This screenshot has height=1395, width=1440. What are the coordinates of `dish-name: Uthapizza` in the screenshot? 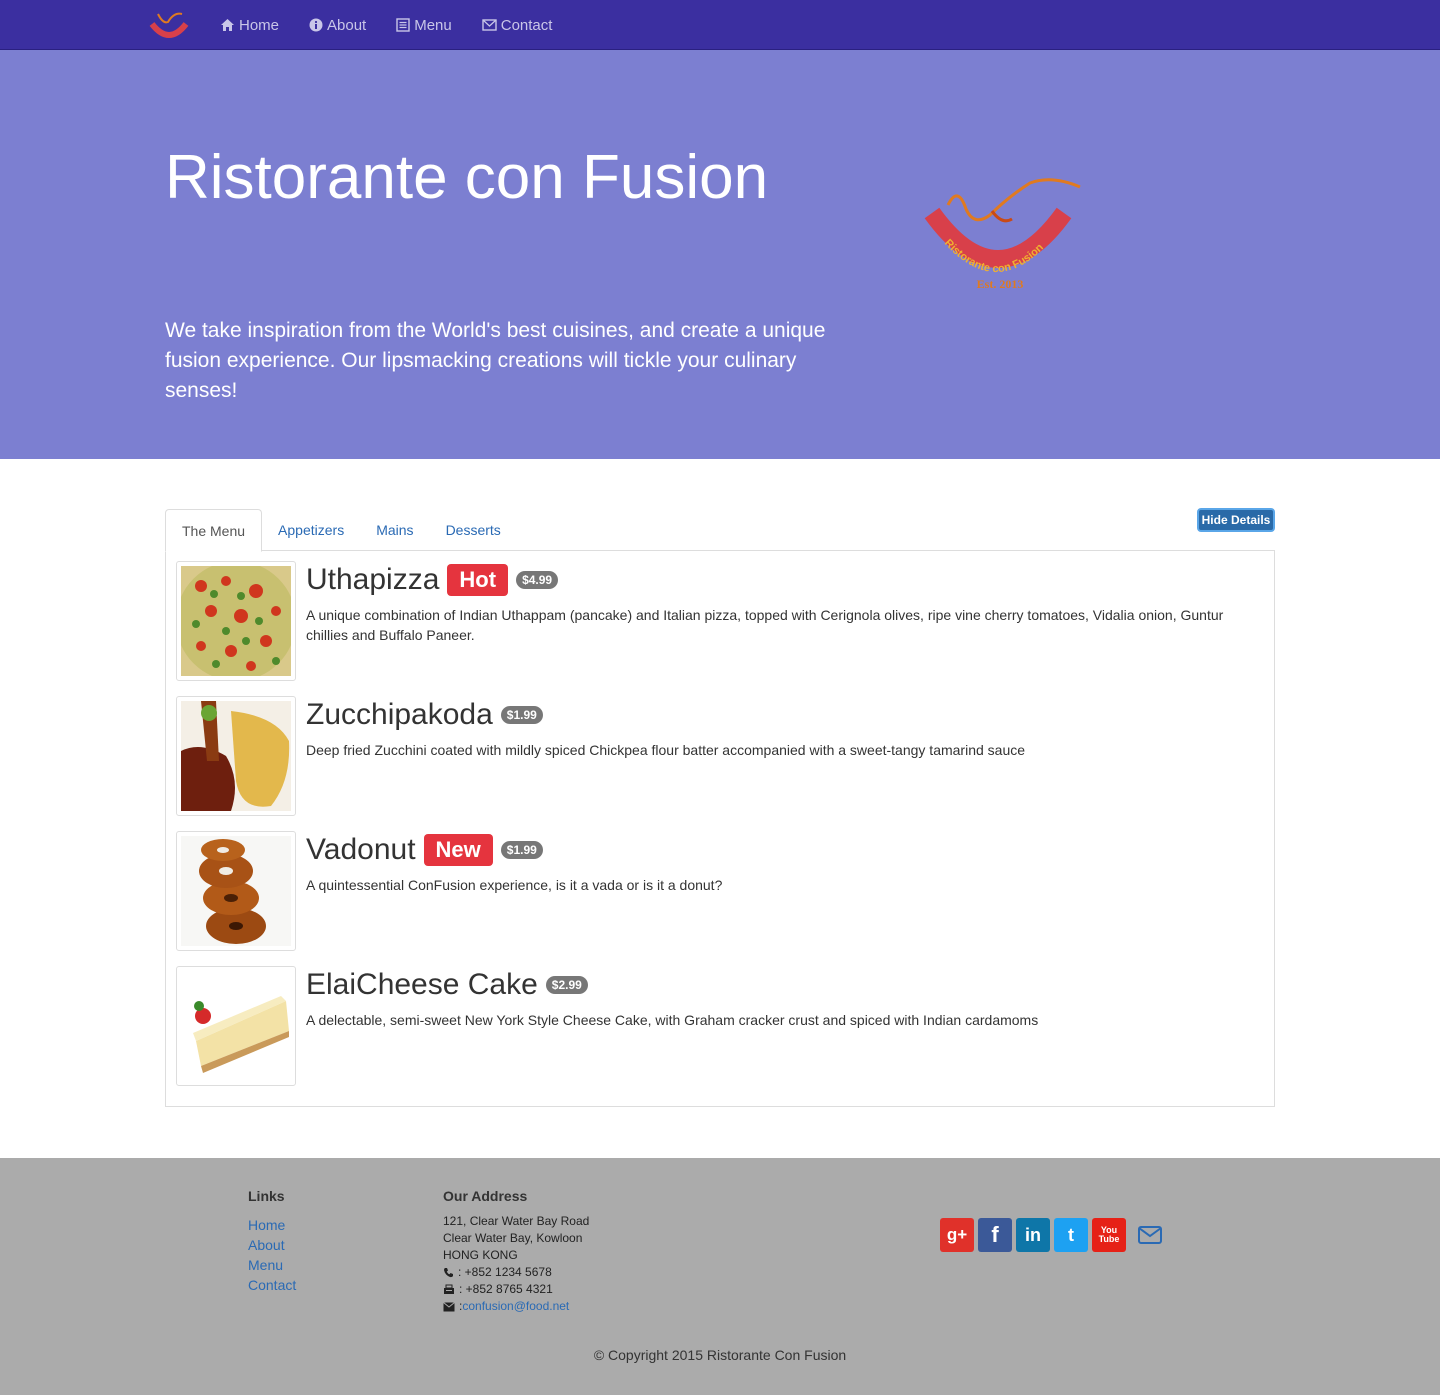 It's located at (373, 579).